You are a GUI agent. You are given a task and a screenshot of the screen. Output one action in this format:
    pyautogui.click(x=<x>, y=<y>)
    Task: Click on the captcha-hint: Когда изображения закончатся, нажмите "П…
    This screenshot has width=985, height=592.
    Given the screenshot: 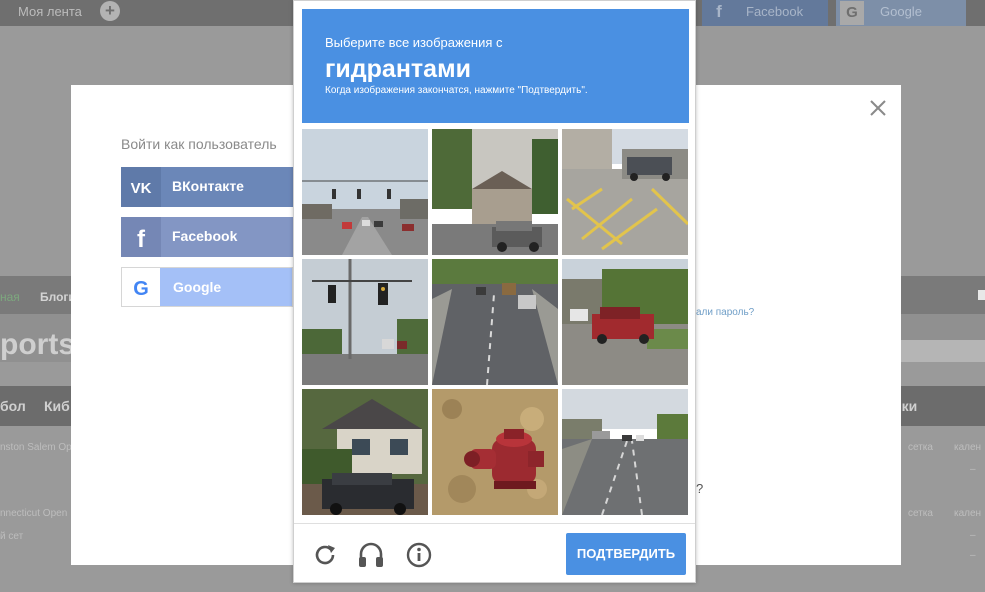 What is the action you would take?
    pyautogui.click(x=456, y=90)
    